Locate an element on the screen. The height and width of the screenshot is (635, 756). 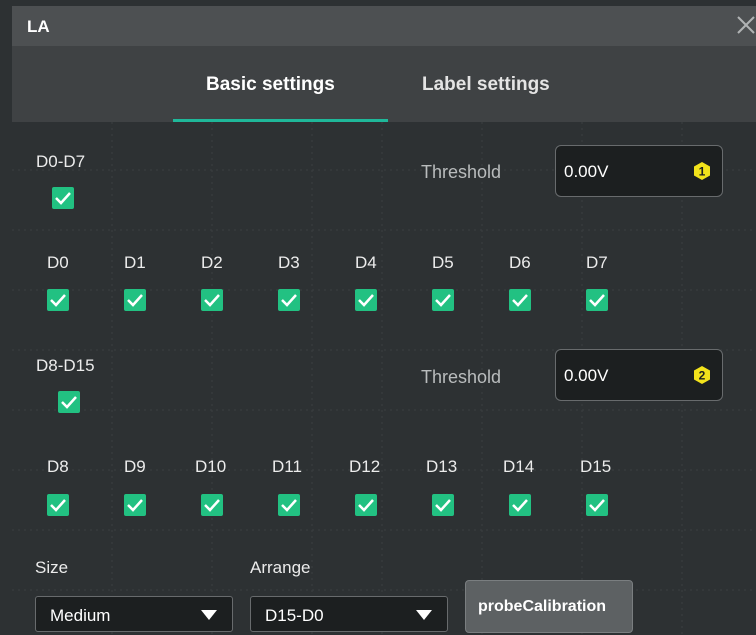
channel-d8-checkbox is located at coordinates (58, 505).